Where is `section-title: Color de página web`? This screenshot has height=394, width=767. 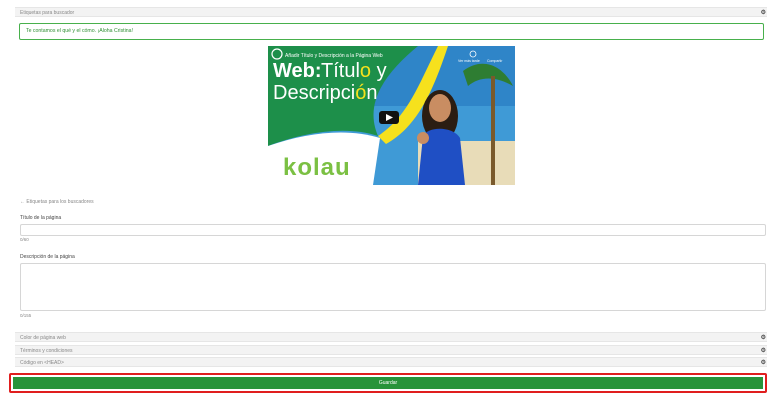 section-title: Color de página web is located at coordinates (43, 338).